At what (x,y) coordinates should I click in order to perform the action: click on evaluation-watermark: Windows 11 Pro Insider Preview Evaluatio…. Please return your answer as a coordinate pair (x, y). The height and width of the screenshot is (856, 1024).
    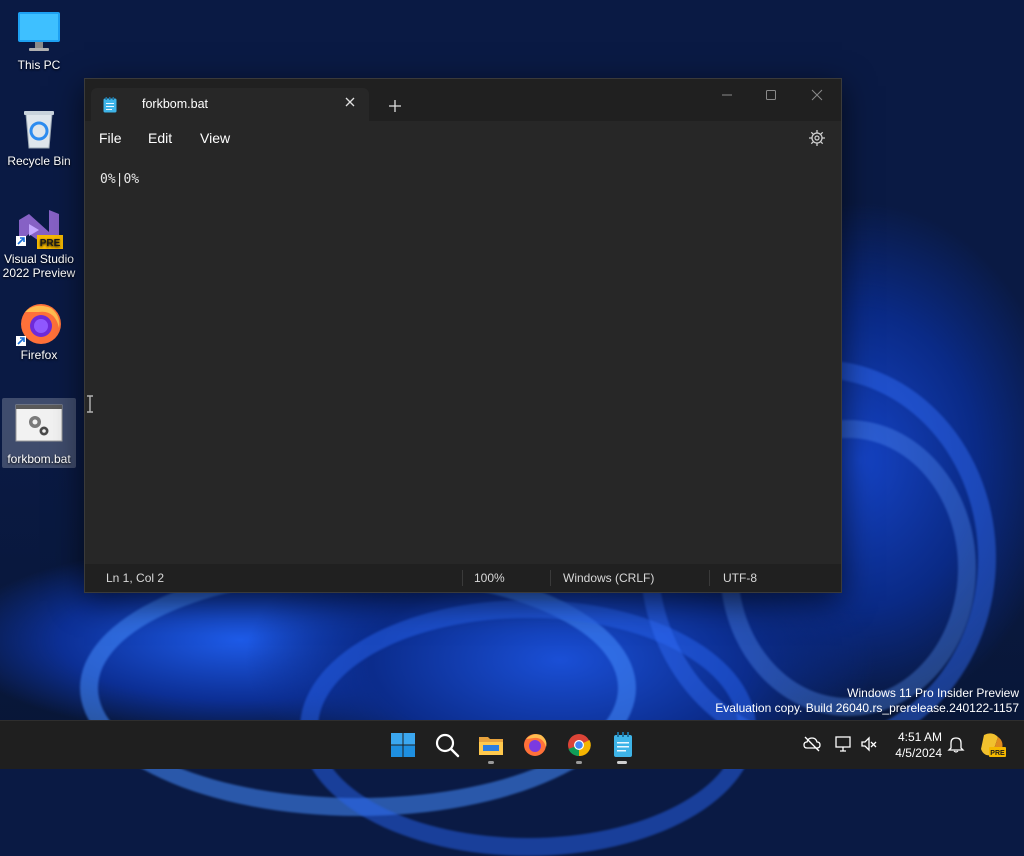
    Looking at the image, I should click on (867, 701).